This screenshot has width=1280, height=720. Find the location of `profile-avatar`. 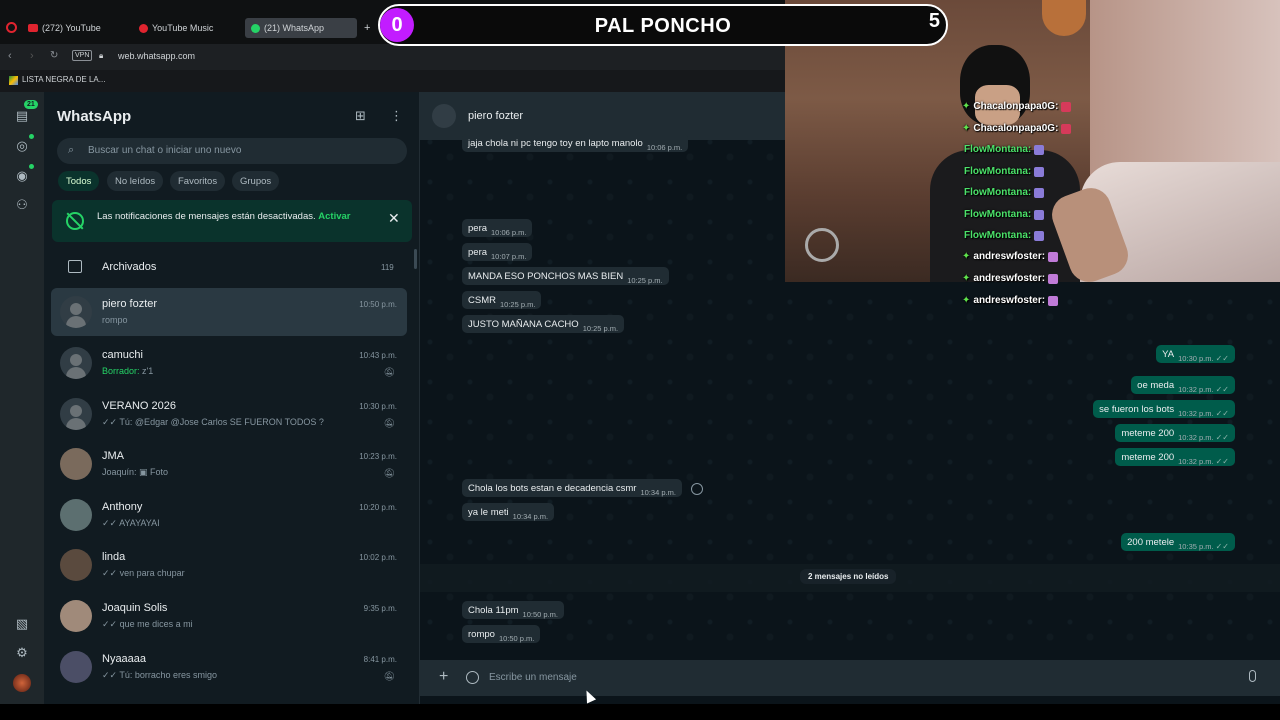

profile-avatar is located at coordinates (22, 683).